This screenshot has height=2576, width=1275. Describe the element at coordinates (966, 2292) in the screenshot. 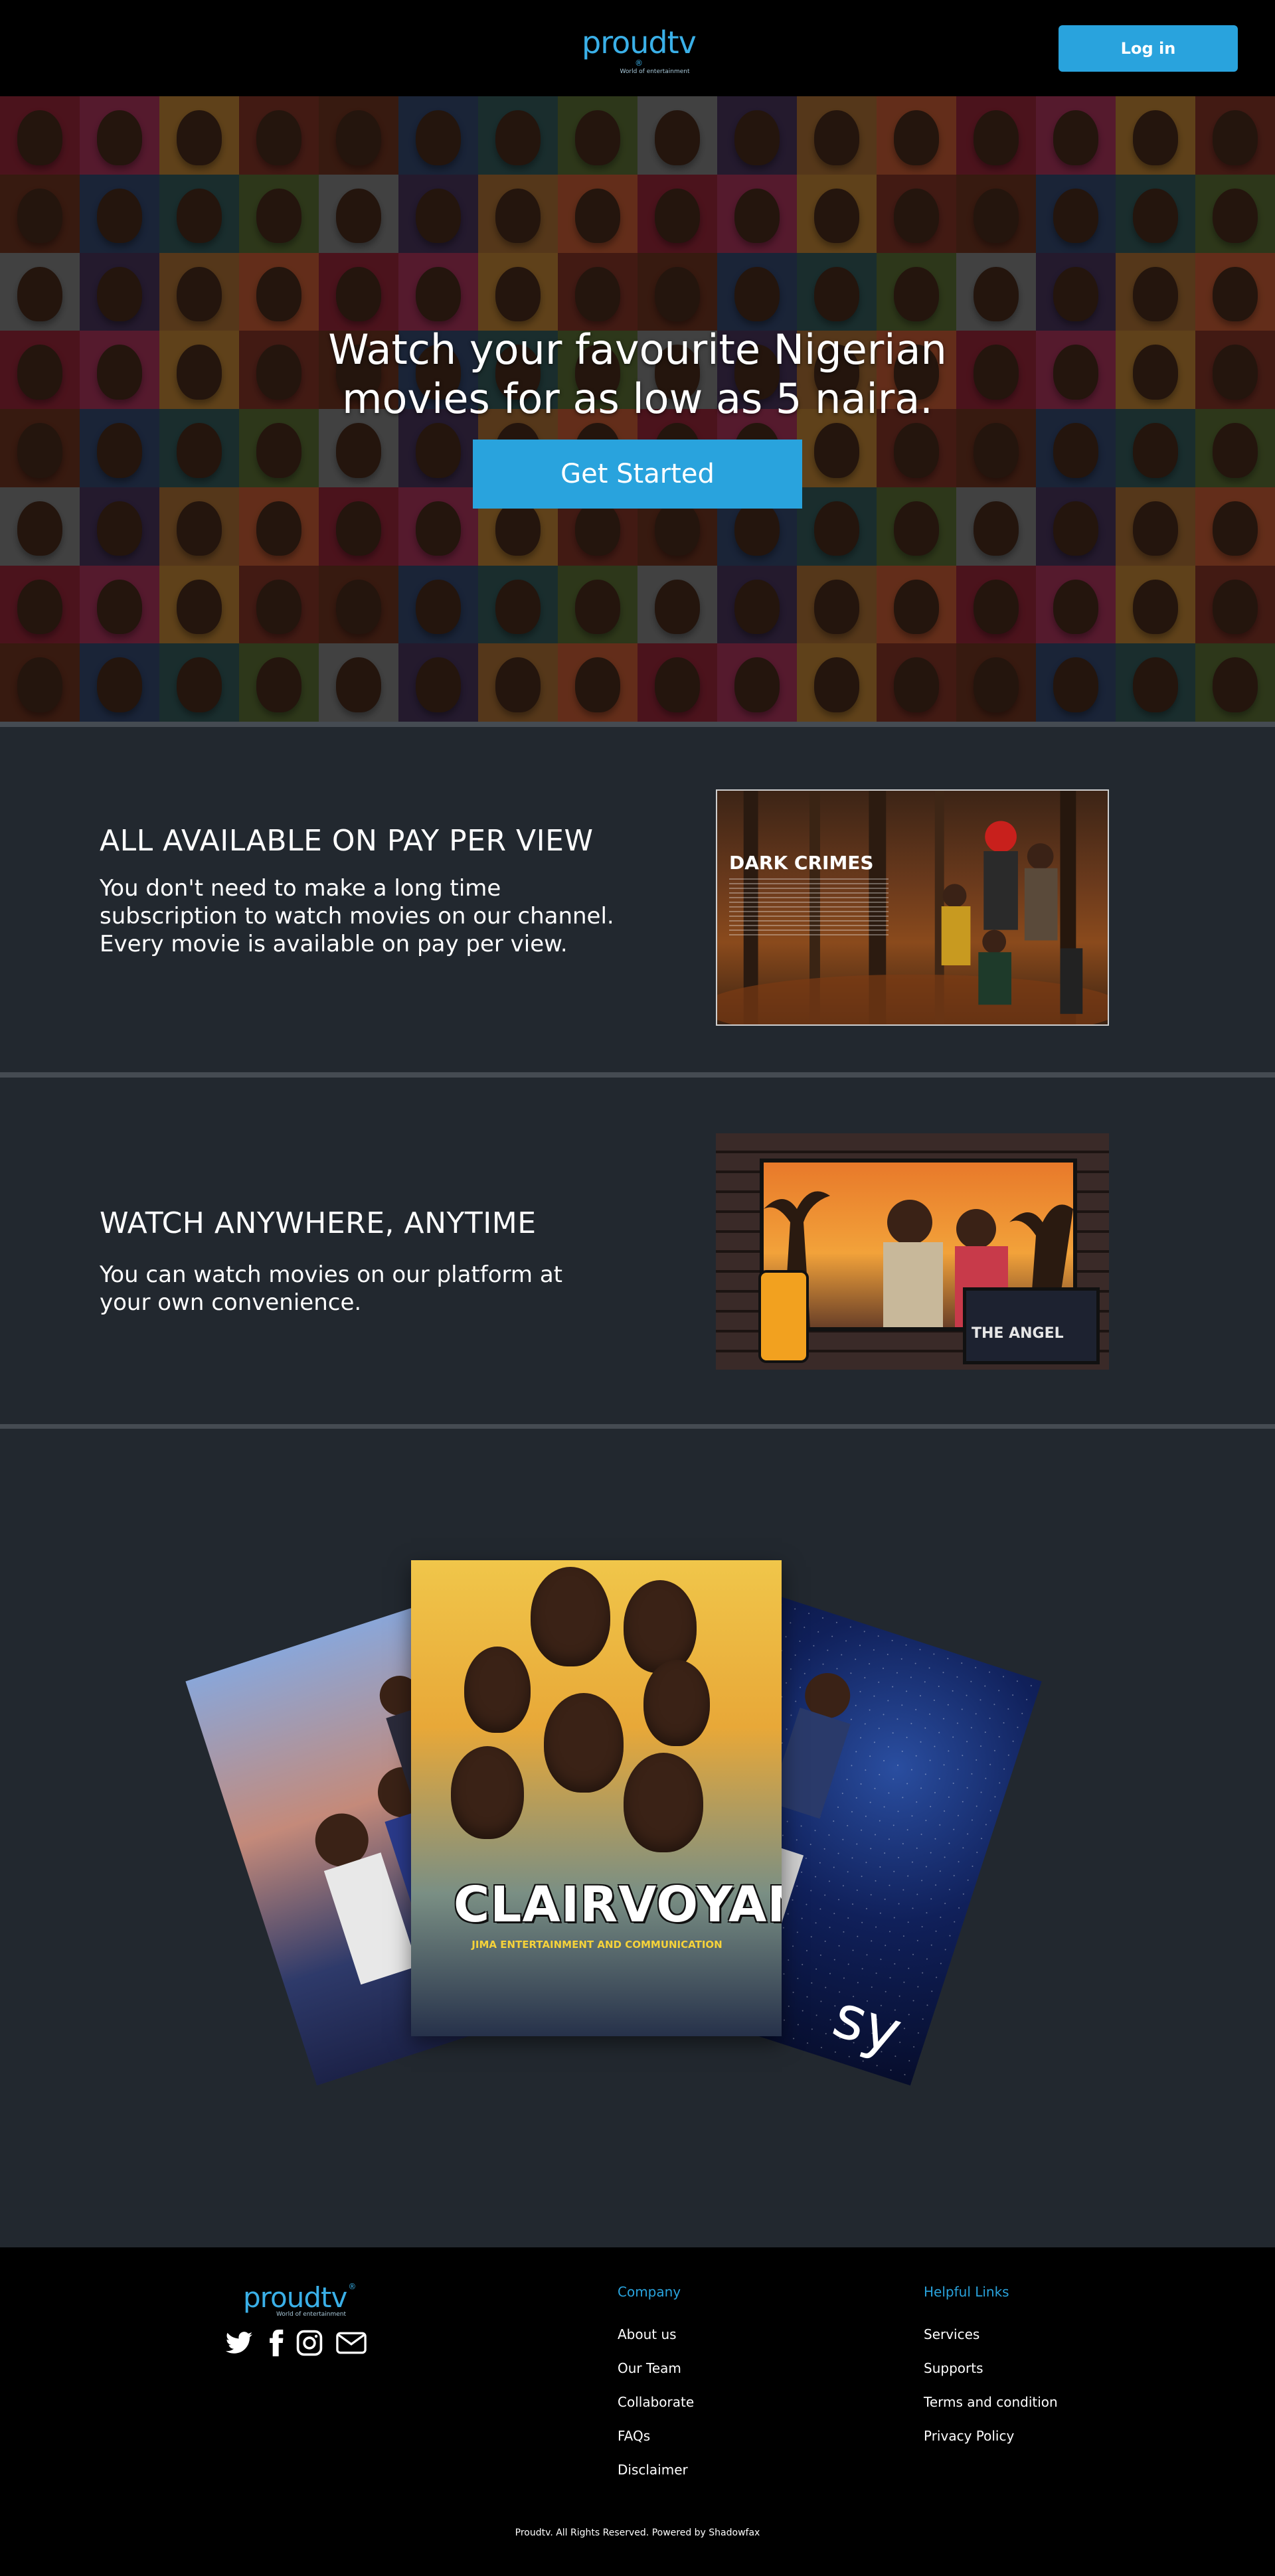

I see `helpful-links-heading: Helpful Links` at that location.